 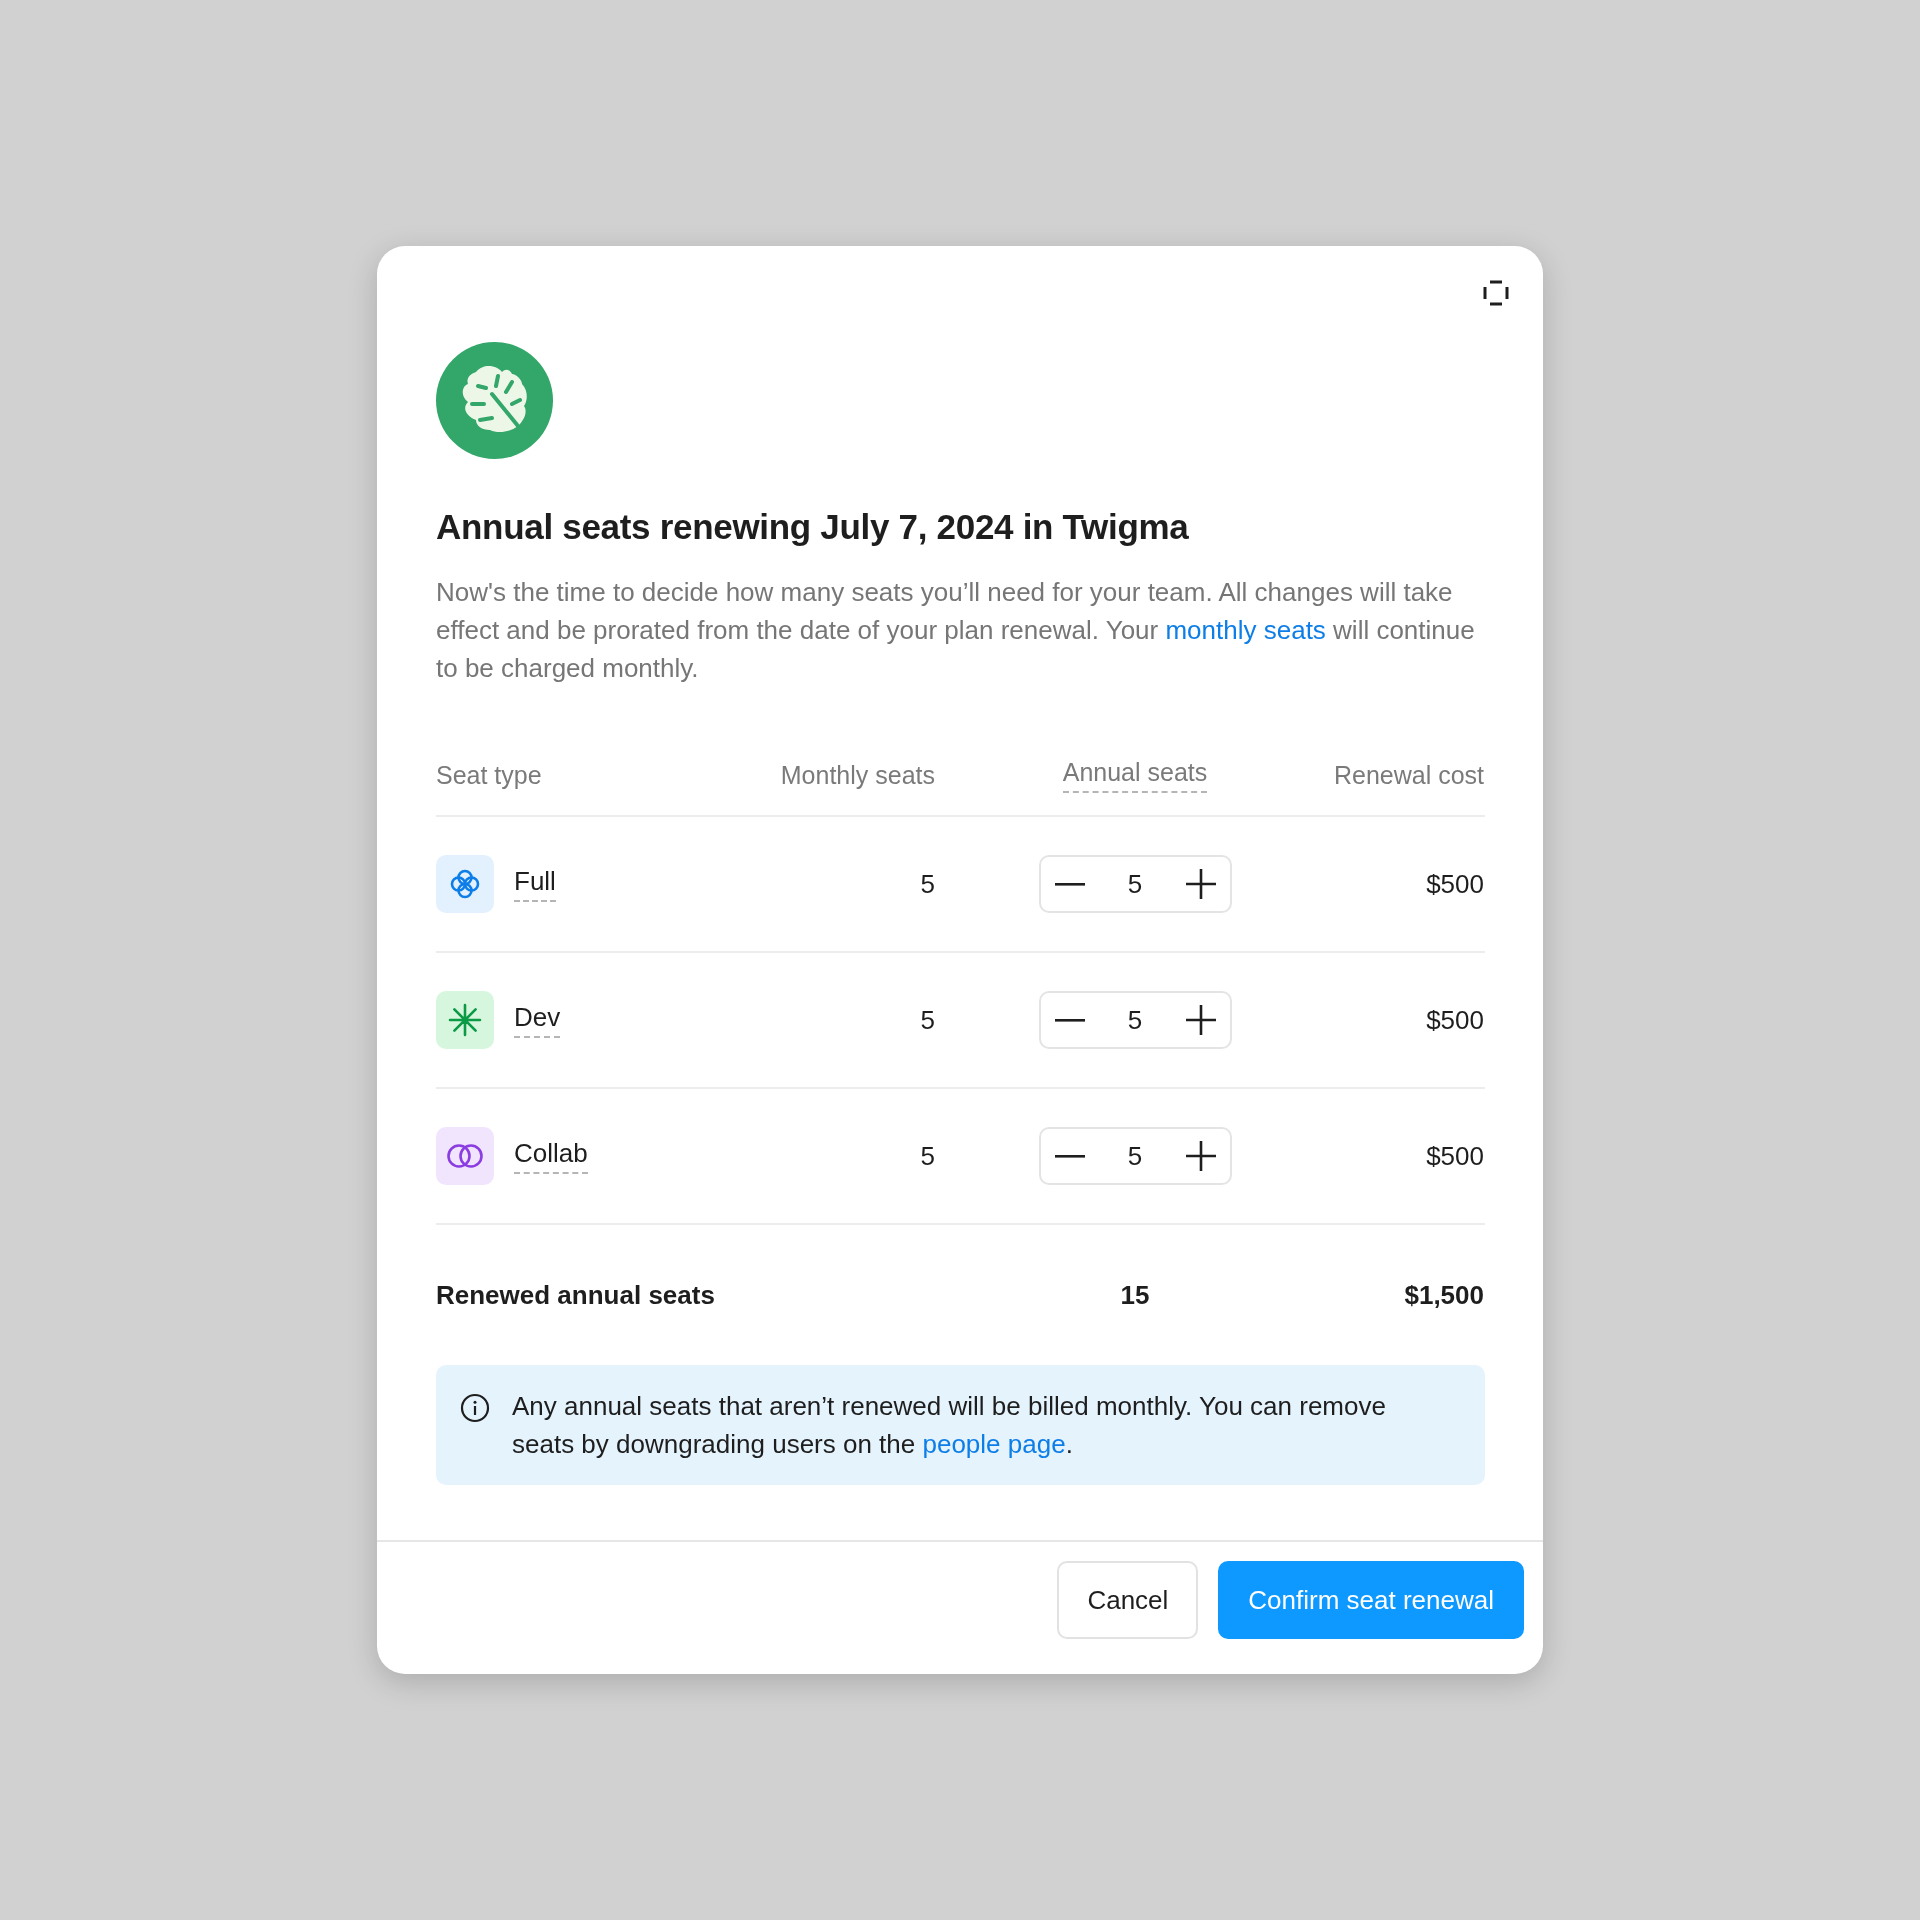 What do you see at coordinates (1408, 775) in the screenshot?
I see `column-header: Renewal cost` at bounding box center [1408, 775].